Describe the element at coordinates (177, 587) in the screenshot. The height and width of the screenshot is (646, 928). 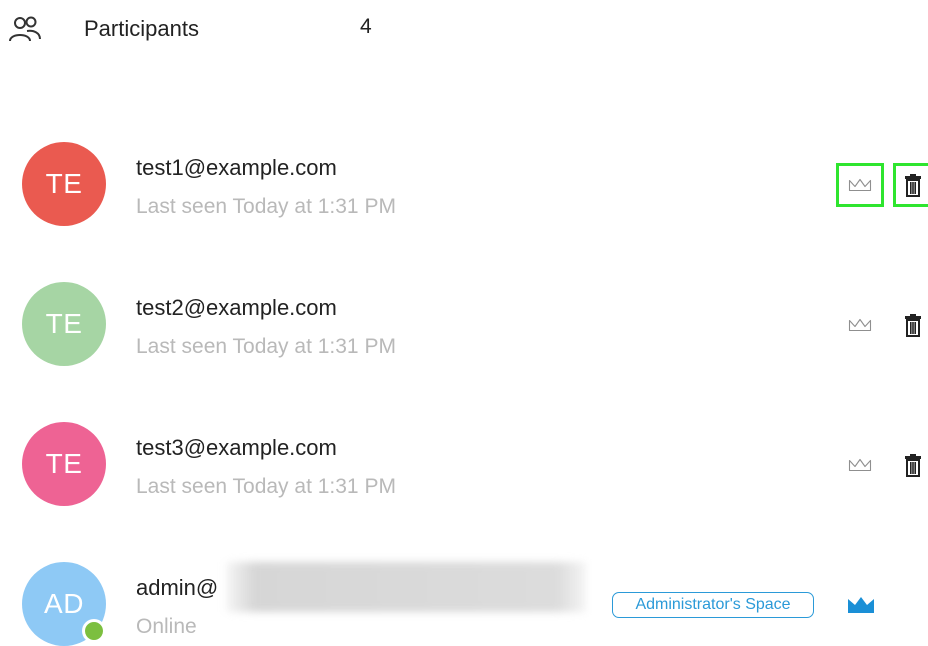
I see `participant-email: admin@` at that location.